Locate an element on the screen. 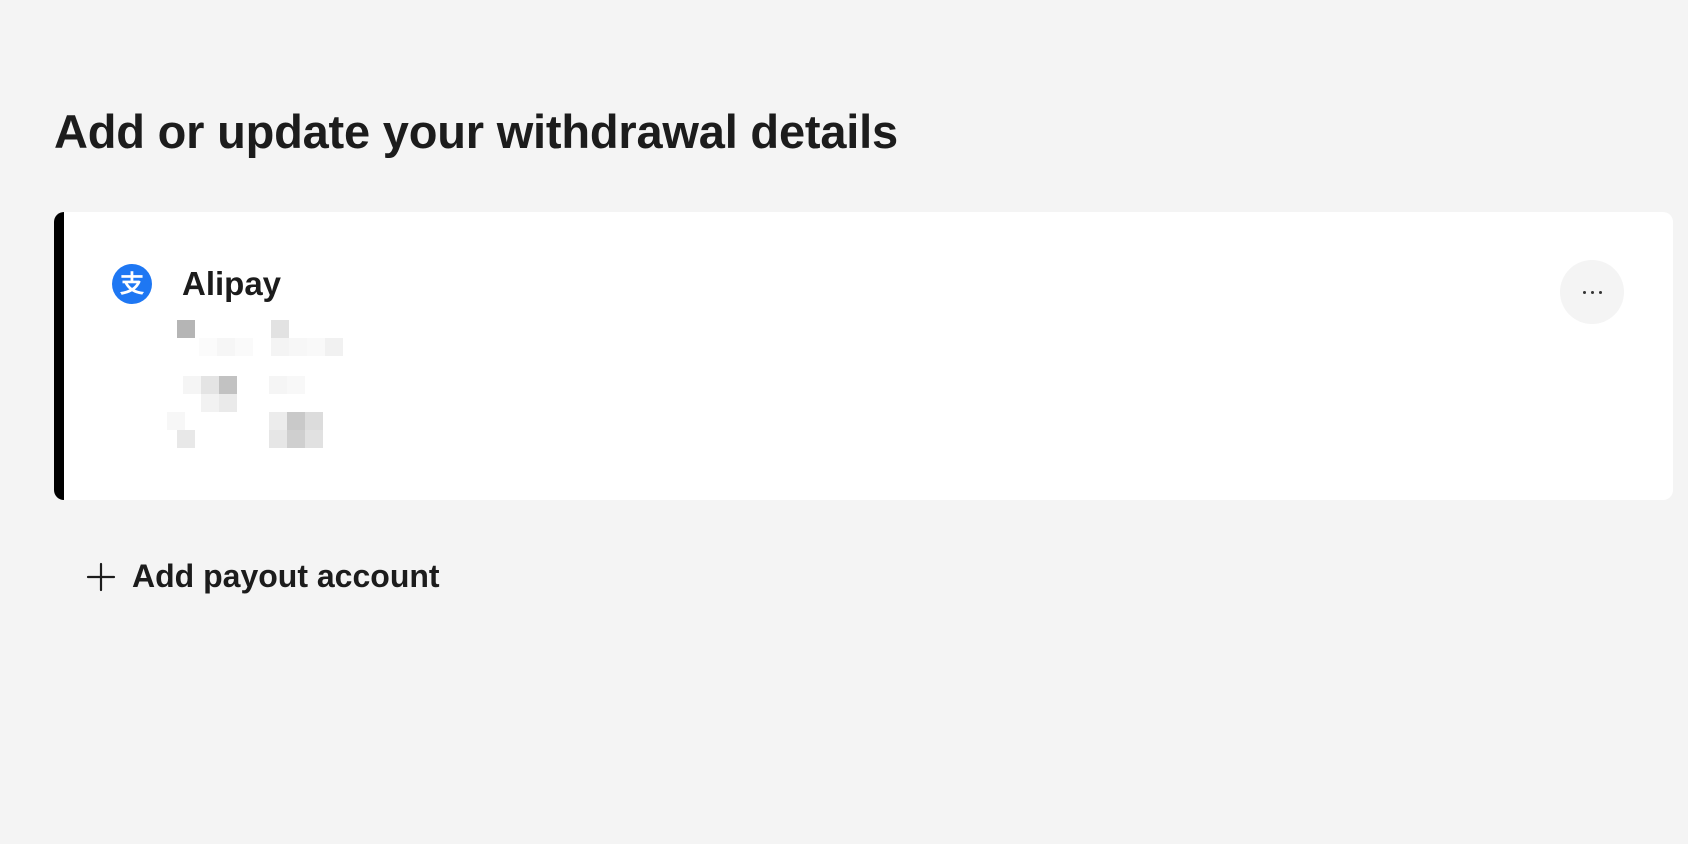 This screenshot has height=844, width=1688. add-payout-account-label: Add payout account is located at coordinates (286, 576).